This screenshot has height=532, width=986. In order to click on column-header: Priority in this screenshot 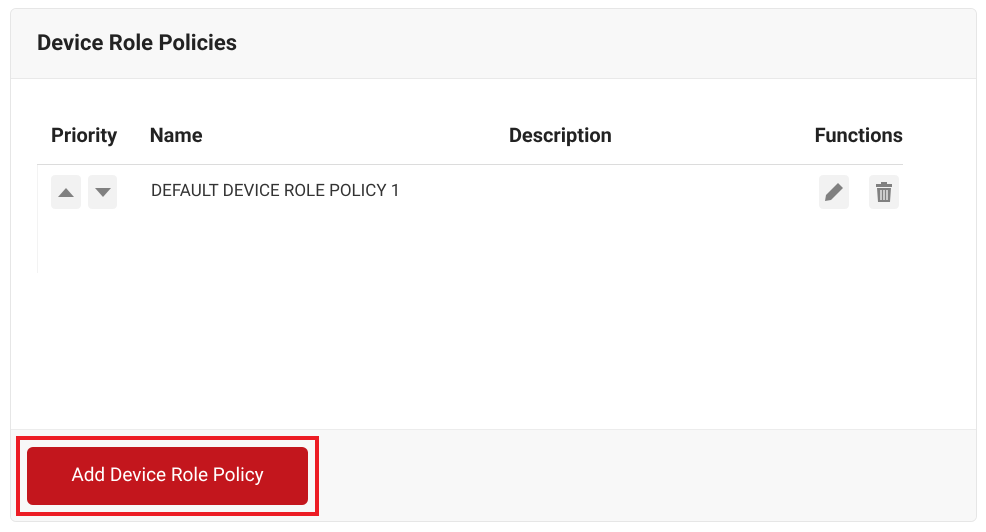, I will do `click(84, 134)`.